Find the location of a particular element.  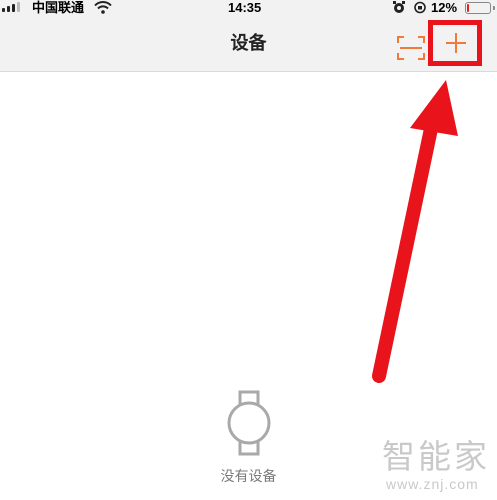

carrier-name: 中国联通 is located at coordinates (58, 7).